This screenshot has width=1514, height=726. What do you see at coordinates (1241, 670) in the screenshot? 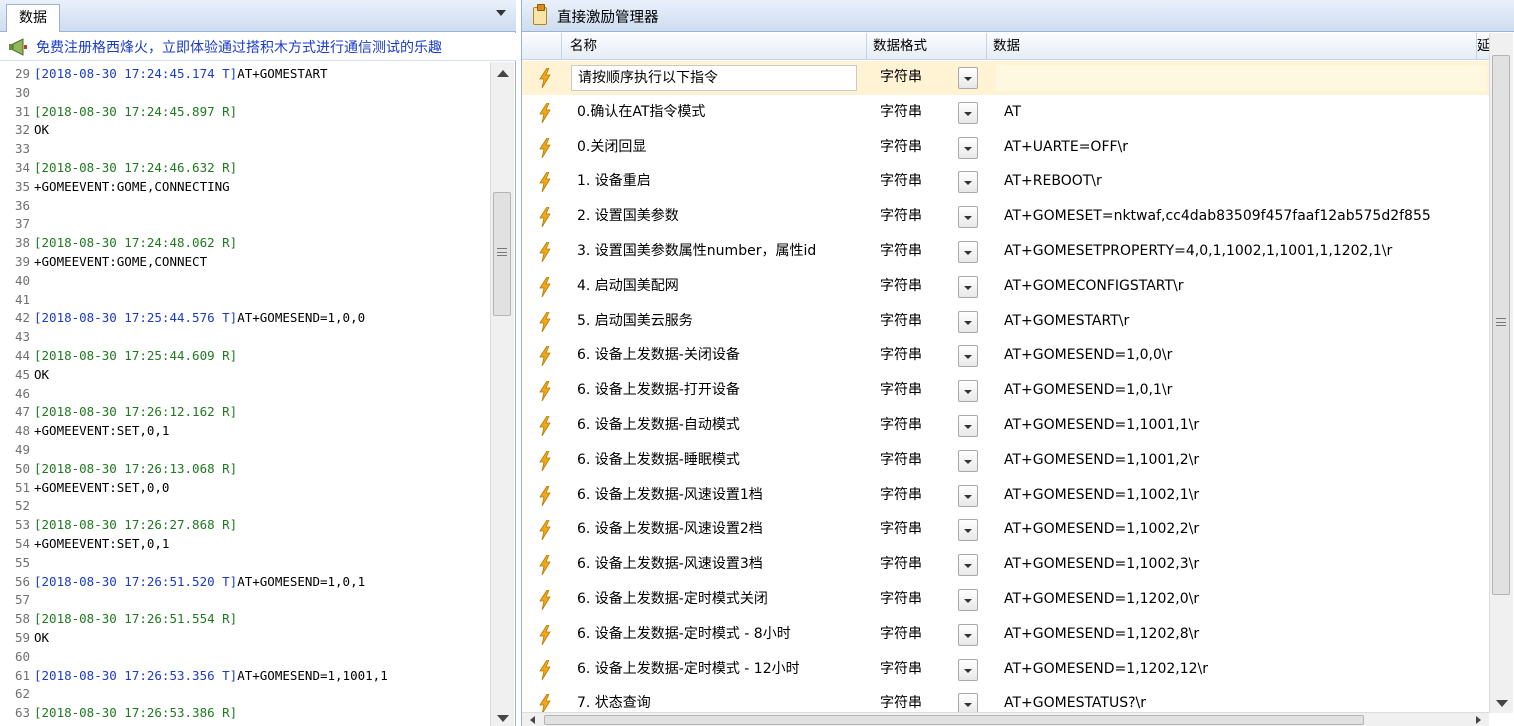
I see `stimulus-data-cell: AT+GOMESEND=1,1202,12\r` at bounding box center [1241, 670].